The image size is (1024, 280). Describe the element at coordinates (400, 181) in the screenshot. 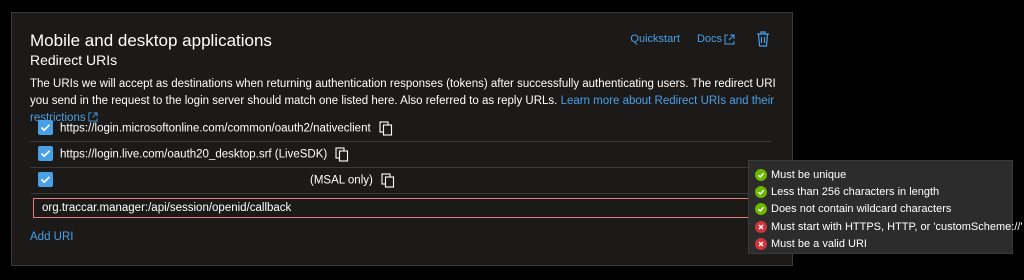

I see `uri-row: (MSAL only)` at that location.